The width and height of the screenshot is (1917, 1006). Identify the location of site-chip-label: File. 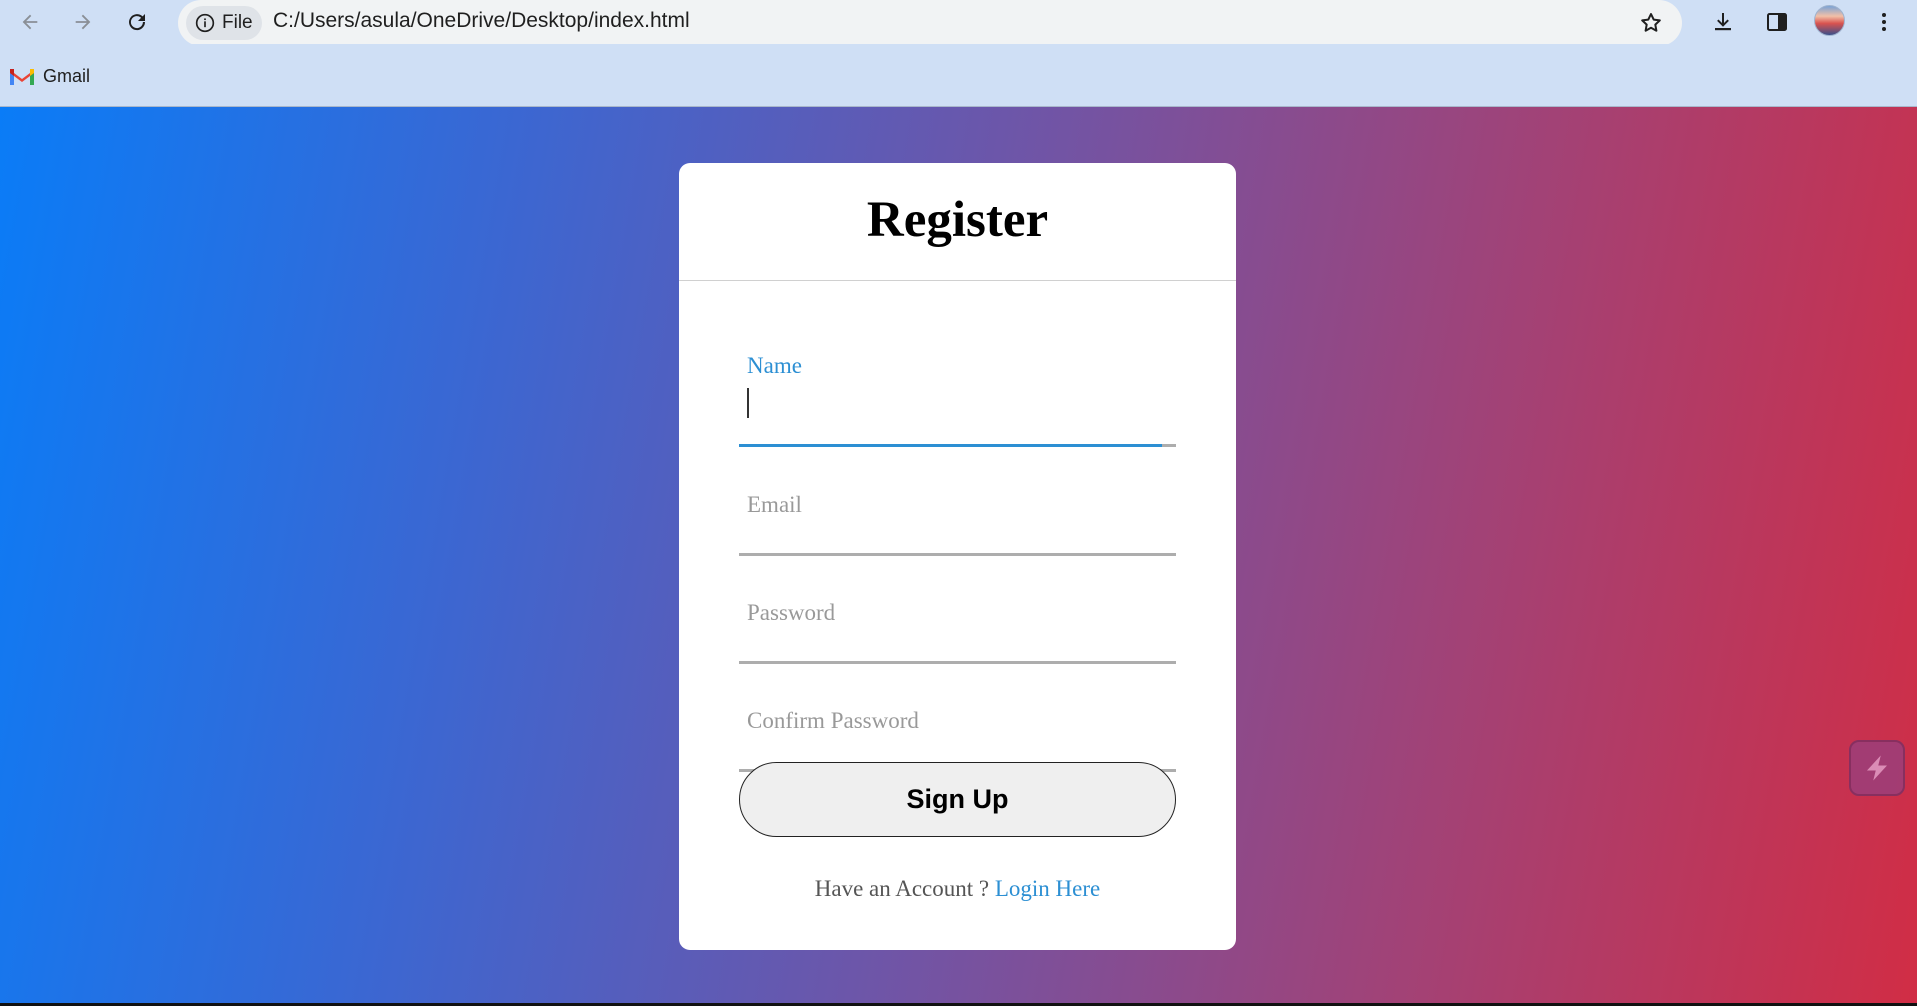
(237, 22).